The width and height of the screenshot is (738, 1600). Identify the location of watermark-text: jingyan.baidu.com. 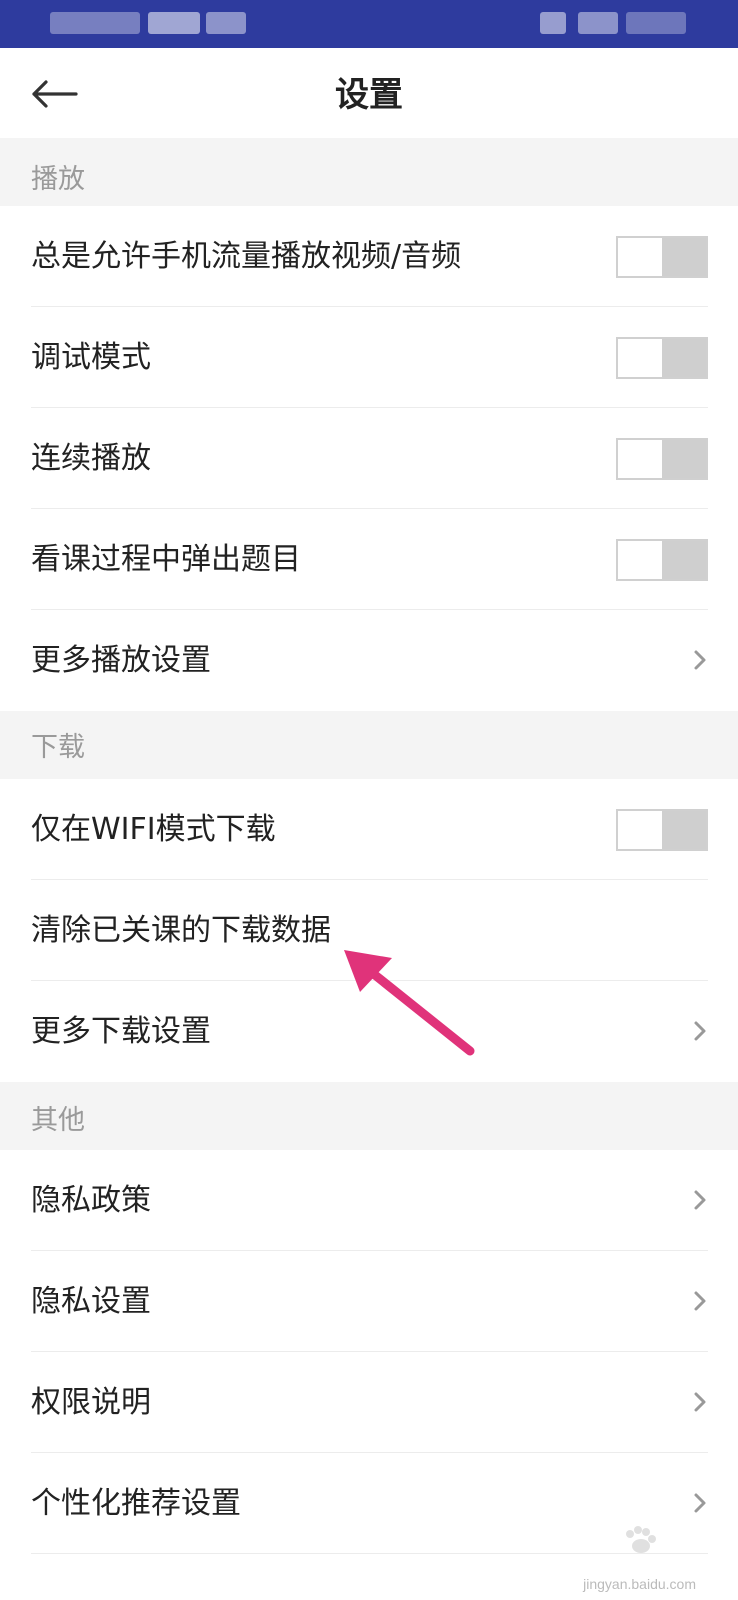
(639, 1584).